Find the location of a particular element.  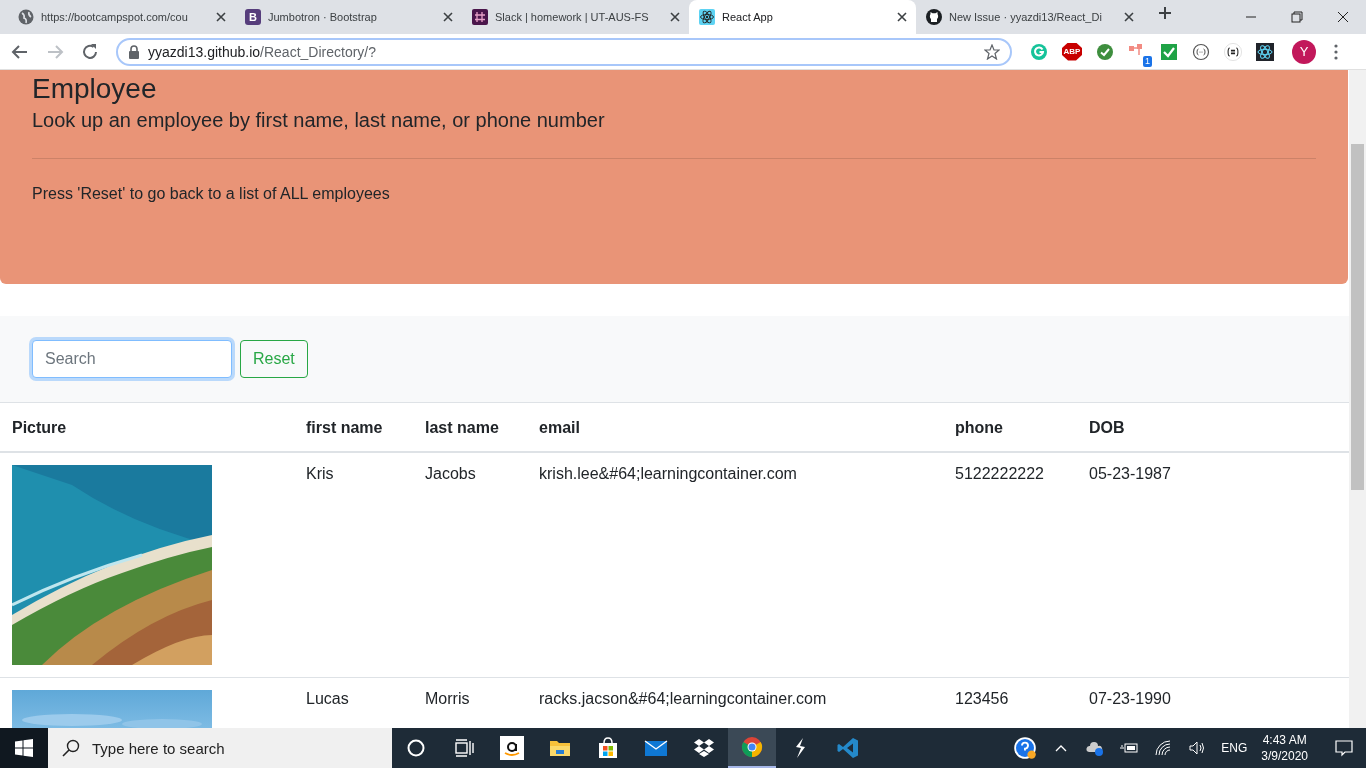

menu-icon is located at coordinates (1336, 51).